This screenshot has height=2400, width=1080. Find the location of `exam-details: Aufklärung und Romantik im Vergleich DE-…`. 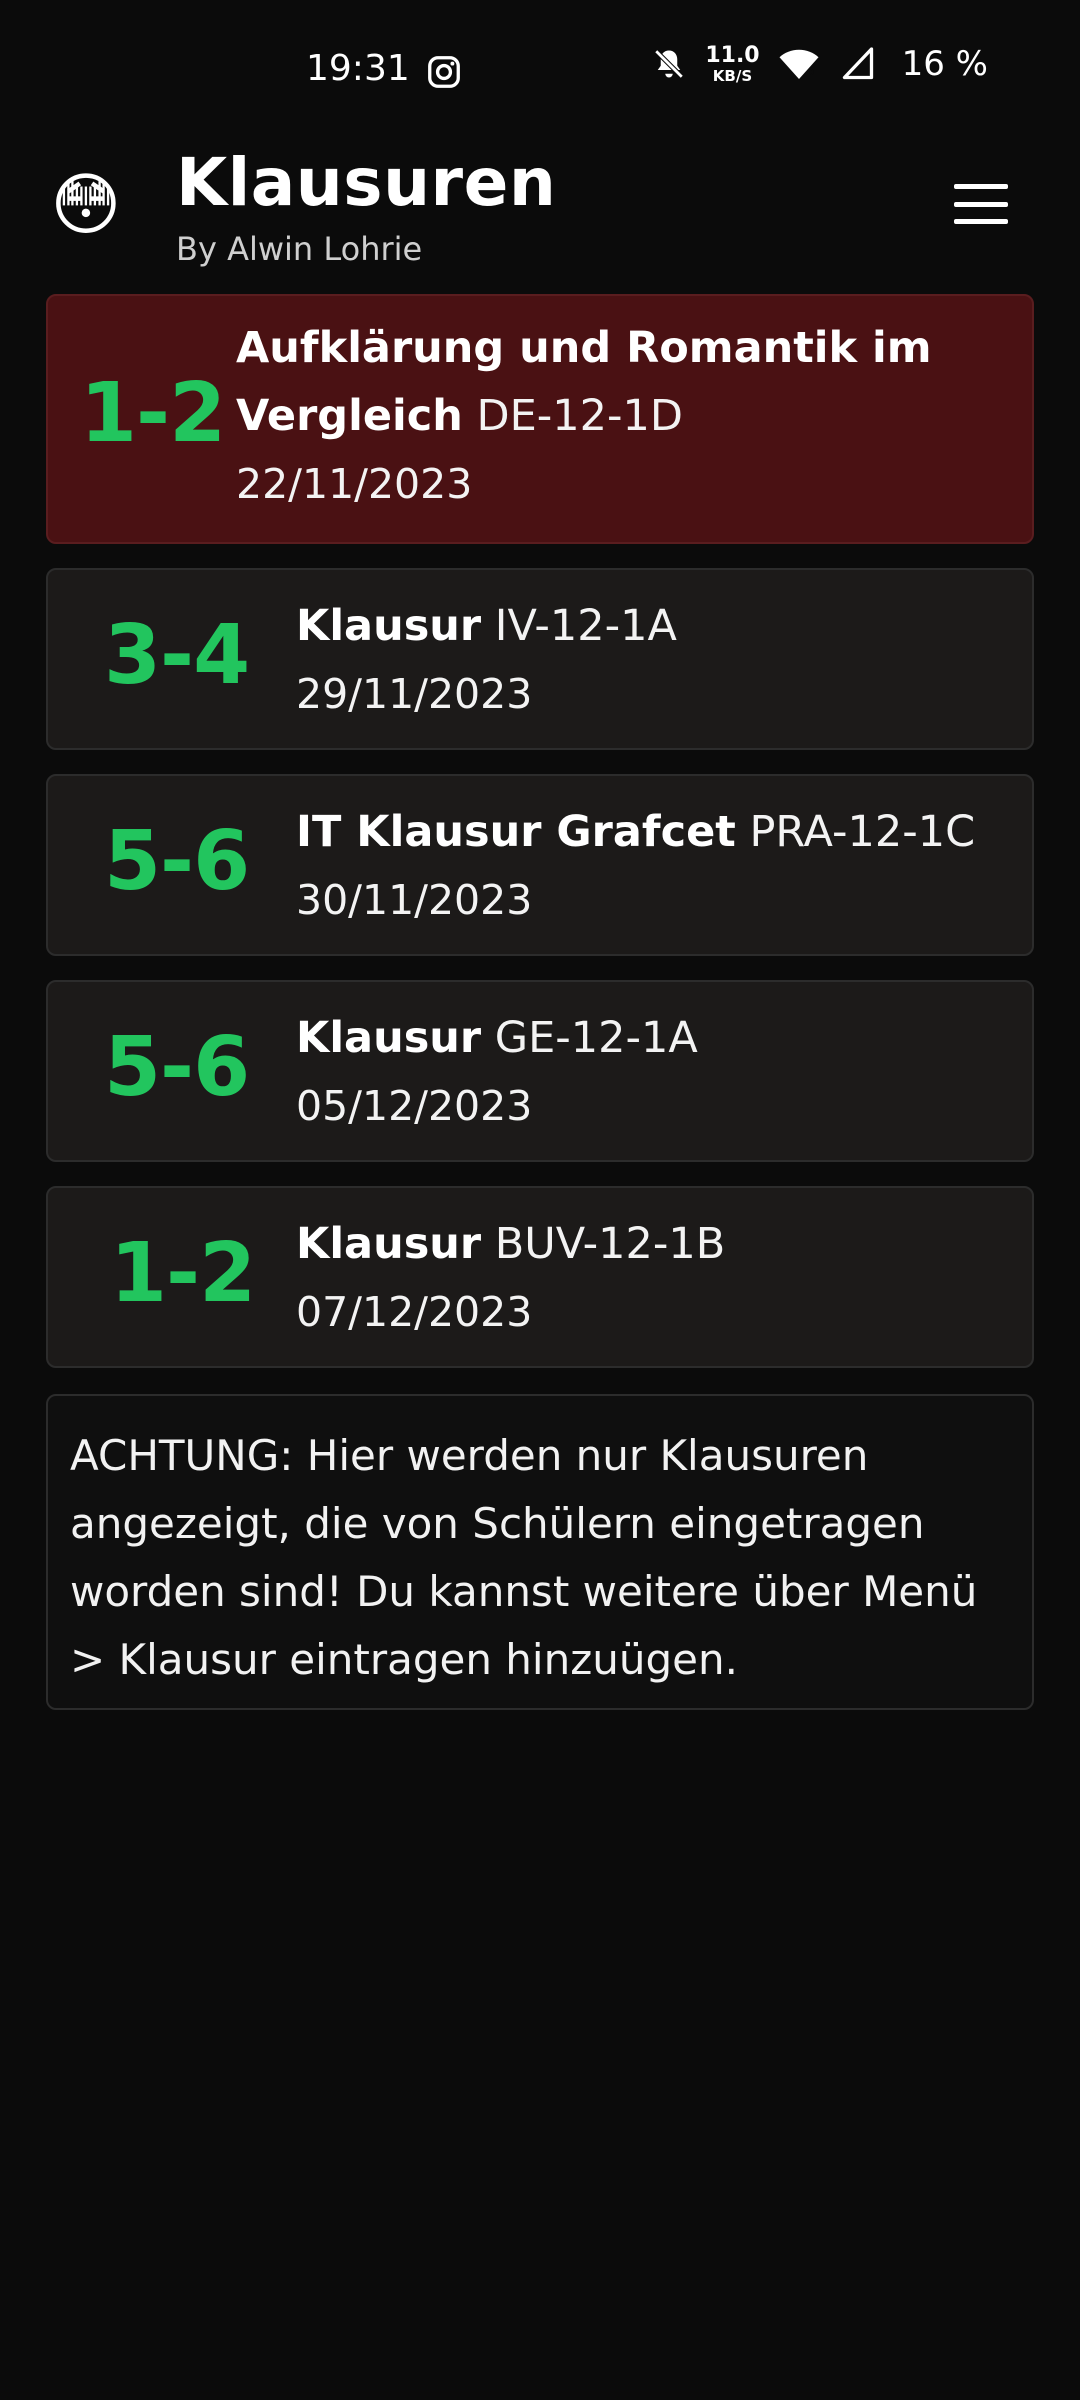

exam-details: Aufklärung und Romantik im Vergleich DE-… is located at coordinates (626, 416).